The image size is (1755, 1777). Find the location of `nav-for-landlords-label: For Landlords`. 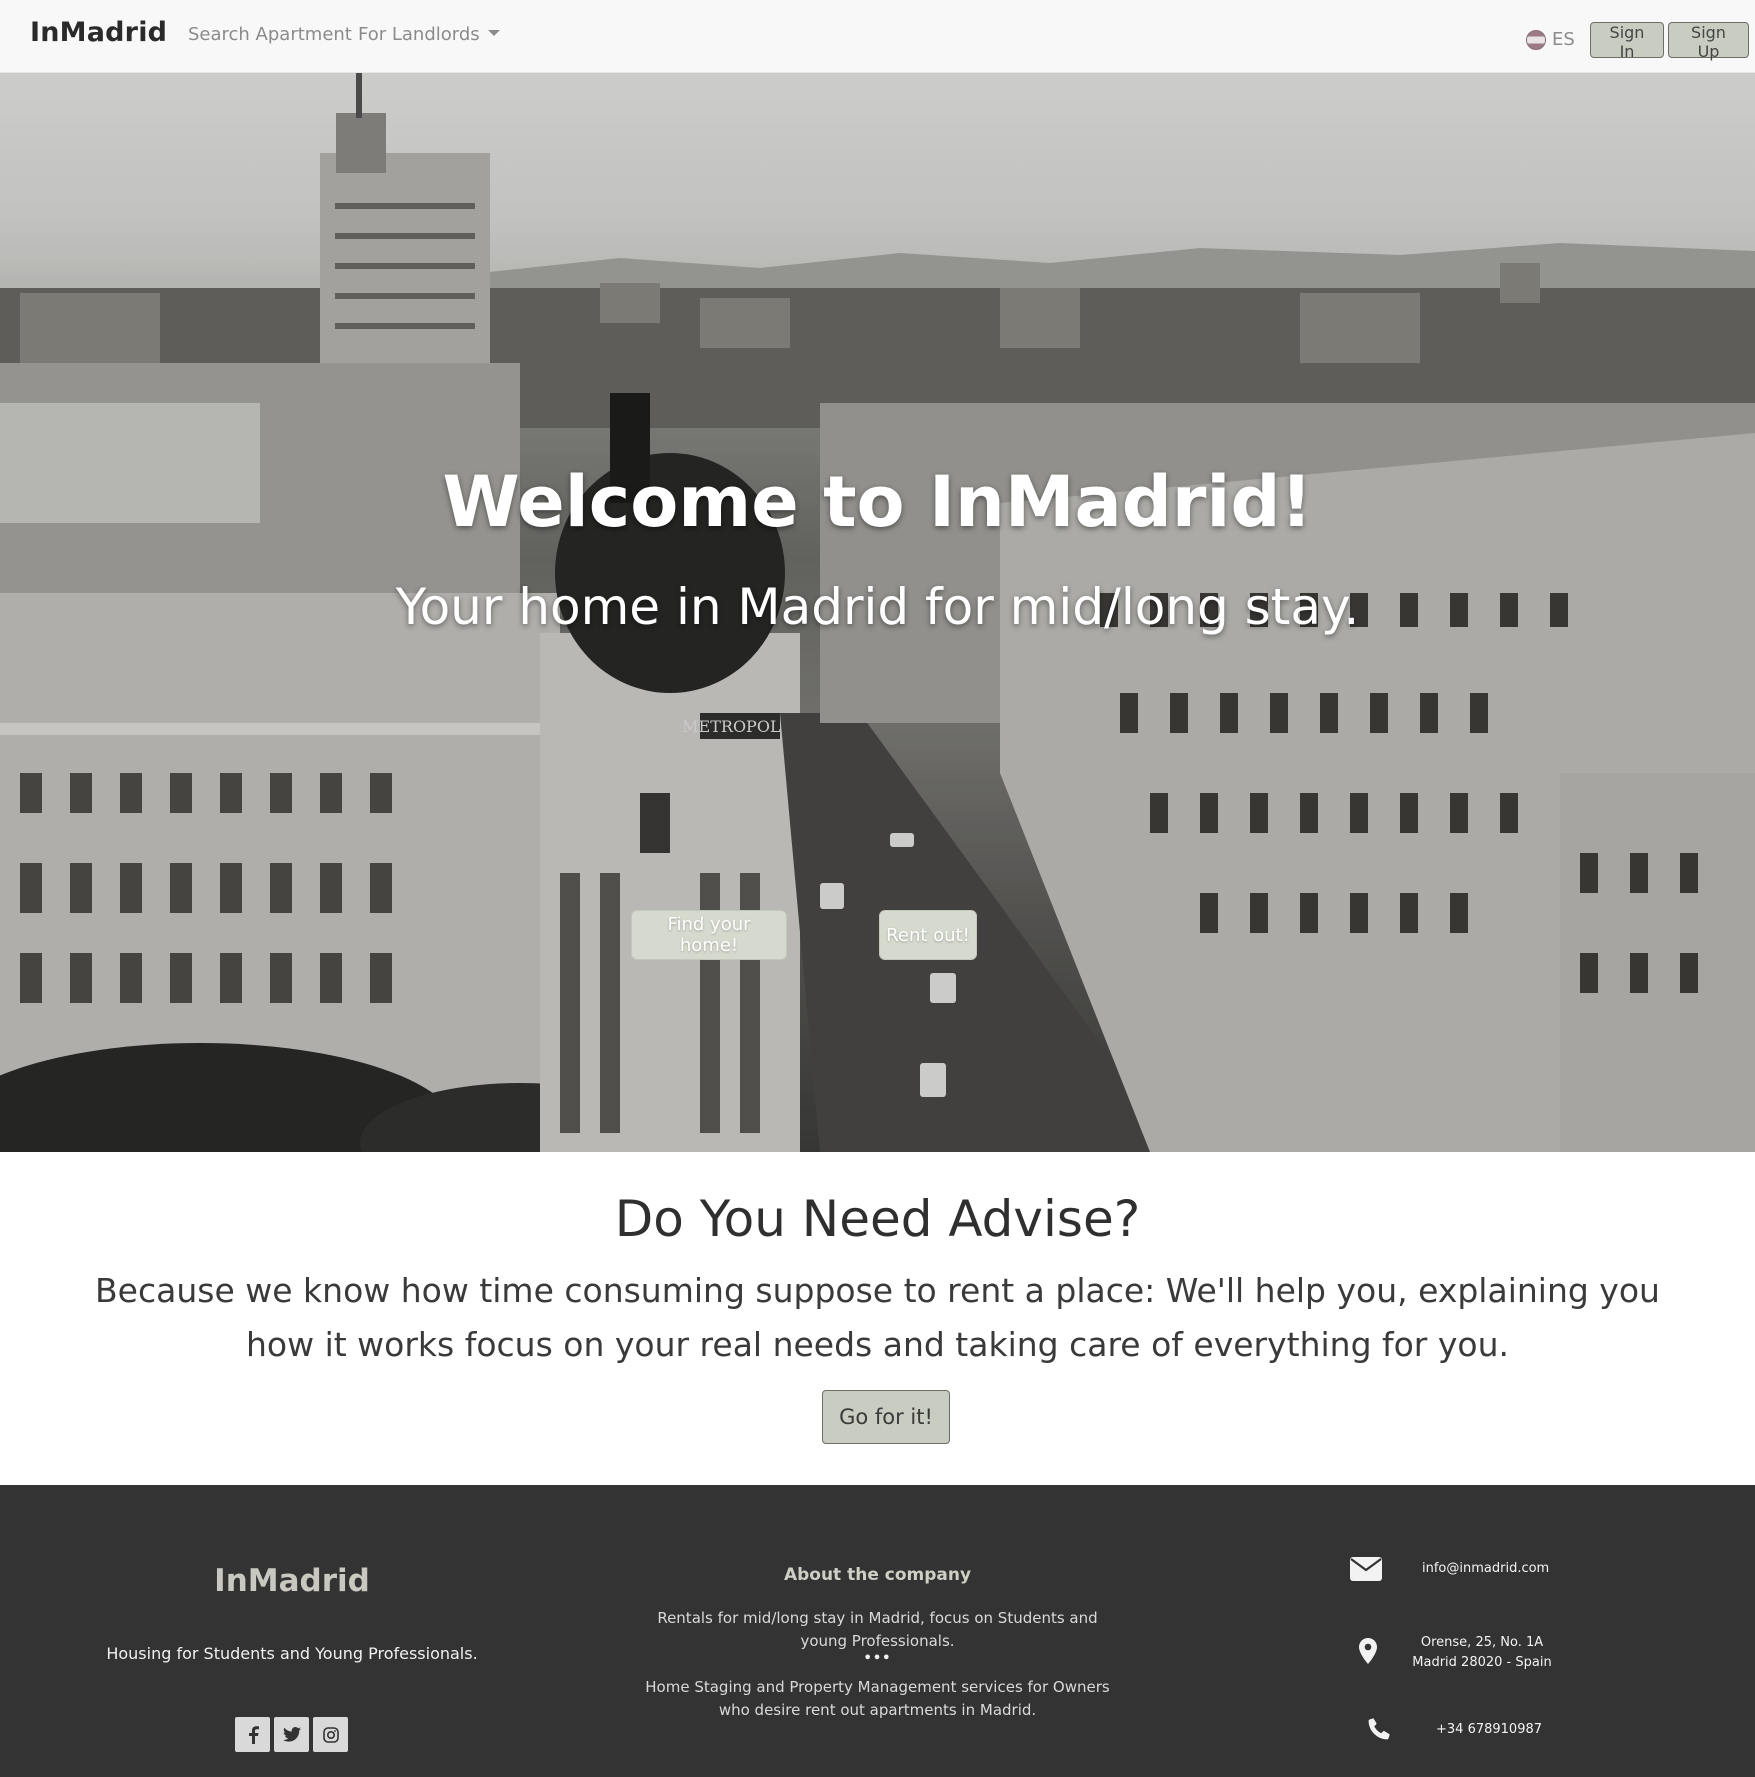

nav-for-landlords-label: For Landlords is located at coordinates (419, 34).